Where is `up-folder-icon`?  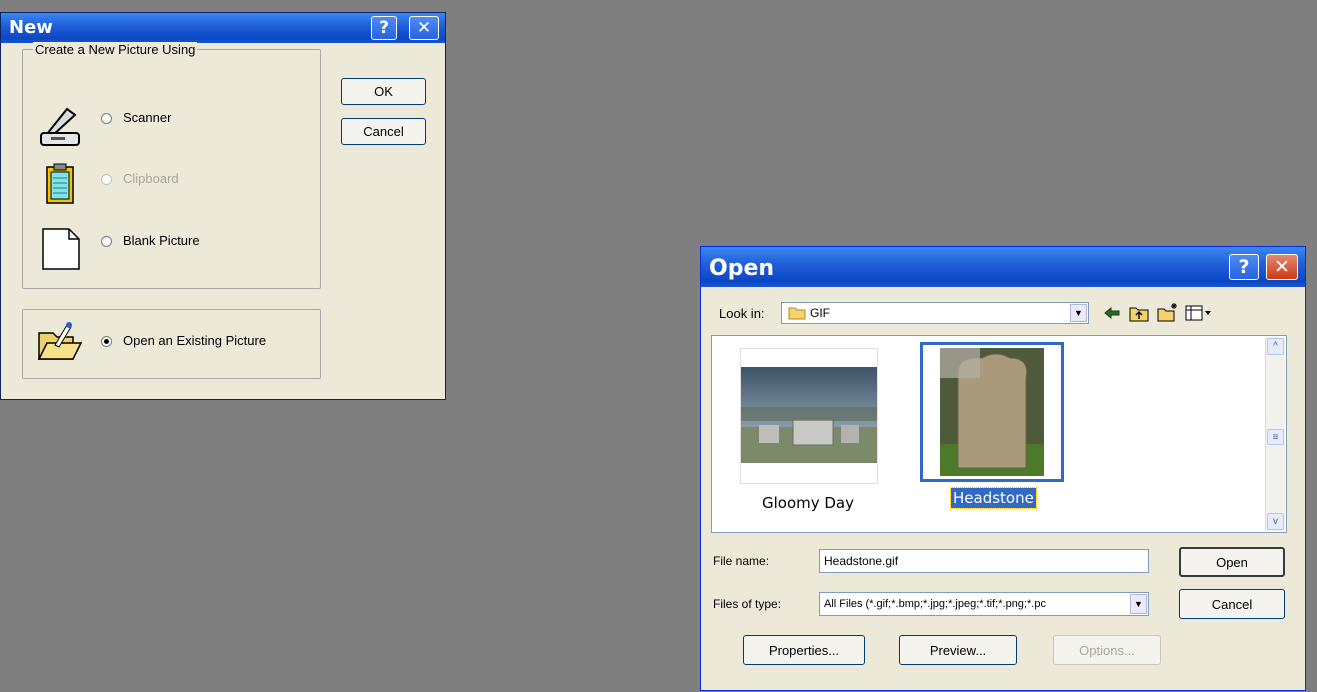 up-folder-icon is located at coordinates (1139, 313).